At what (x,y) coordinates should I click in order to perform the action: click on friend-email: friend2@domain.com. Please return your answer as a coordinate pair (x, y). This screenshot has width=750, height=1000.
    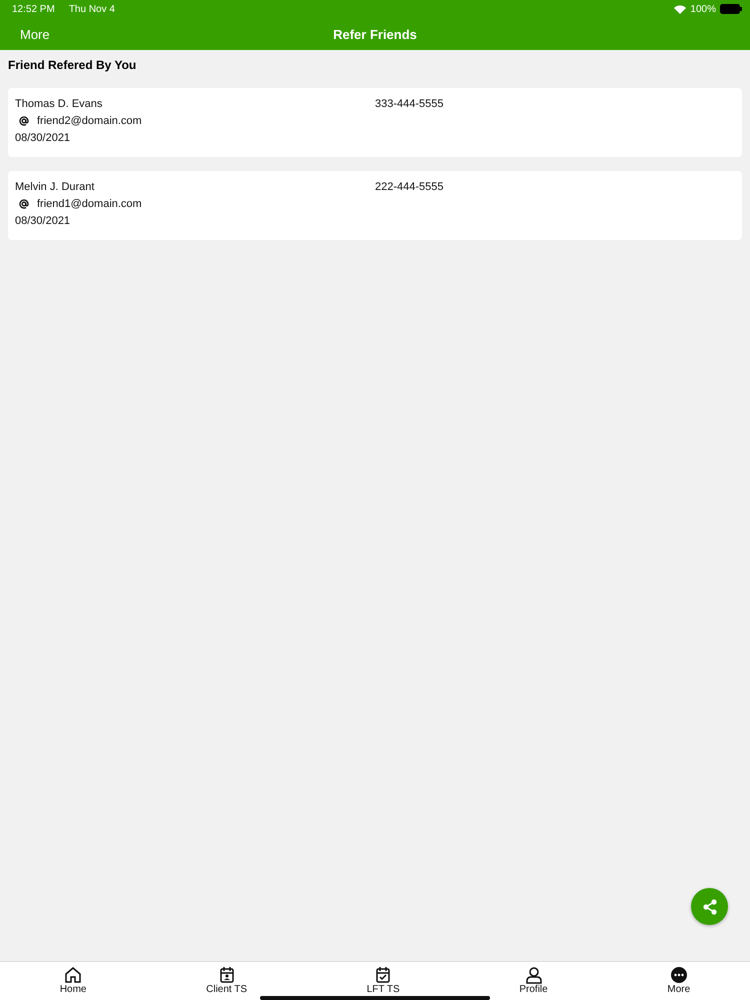
    Looking at the image, I should click on (89, 121).